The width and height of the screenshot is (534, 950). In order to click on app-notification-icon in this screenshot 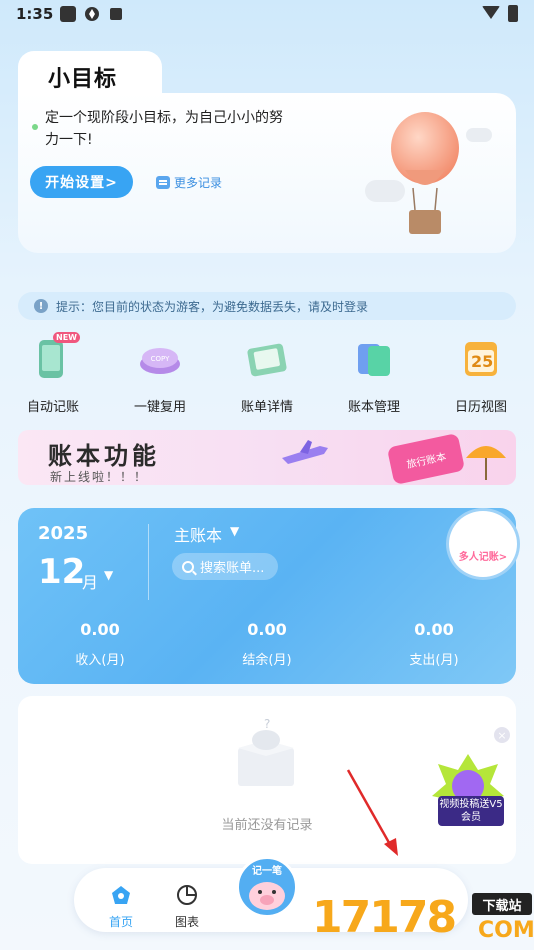, I will do `click(68, 14)`.